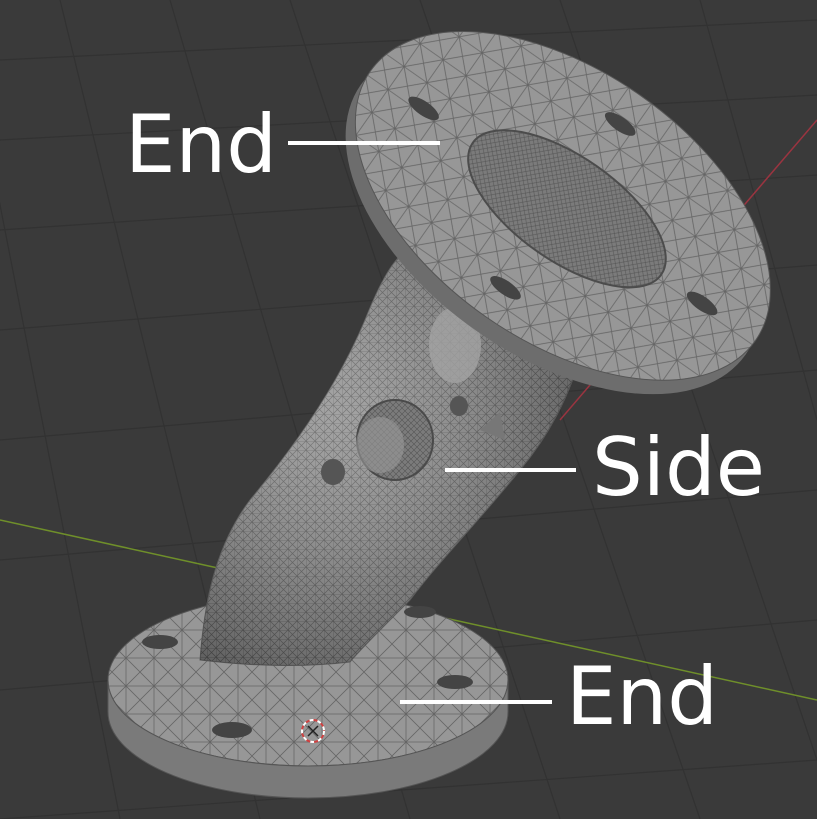  Describe the element at coordinates (642, 696) in the screenshot. I see `bottom-end-label: End` at that location.